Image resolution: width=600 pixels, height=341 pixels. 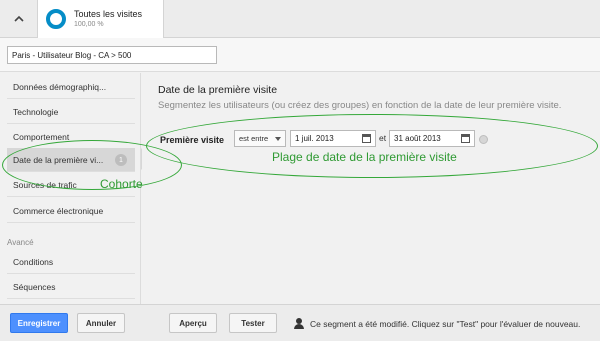 I want to click on sidebar-item-sequences: Séquences, so click(x=71, y=287).